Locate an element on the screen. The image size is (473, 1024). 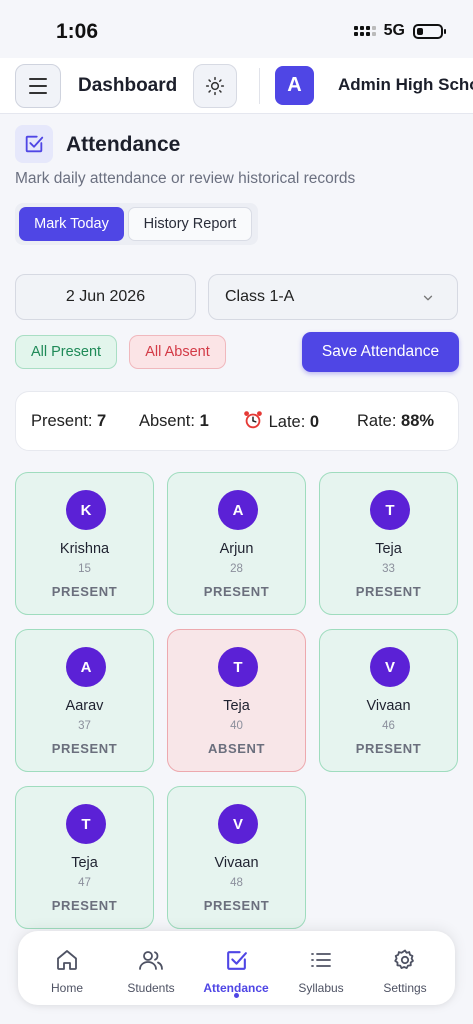
header-divider is located at coordinates (259, 86).